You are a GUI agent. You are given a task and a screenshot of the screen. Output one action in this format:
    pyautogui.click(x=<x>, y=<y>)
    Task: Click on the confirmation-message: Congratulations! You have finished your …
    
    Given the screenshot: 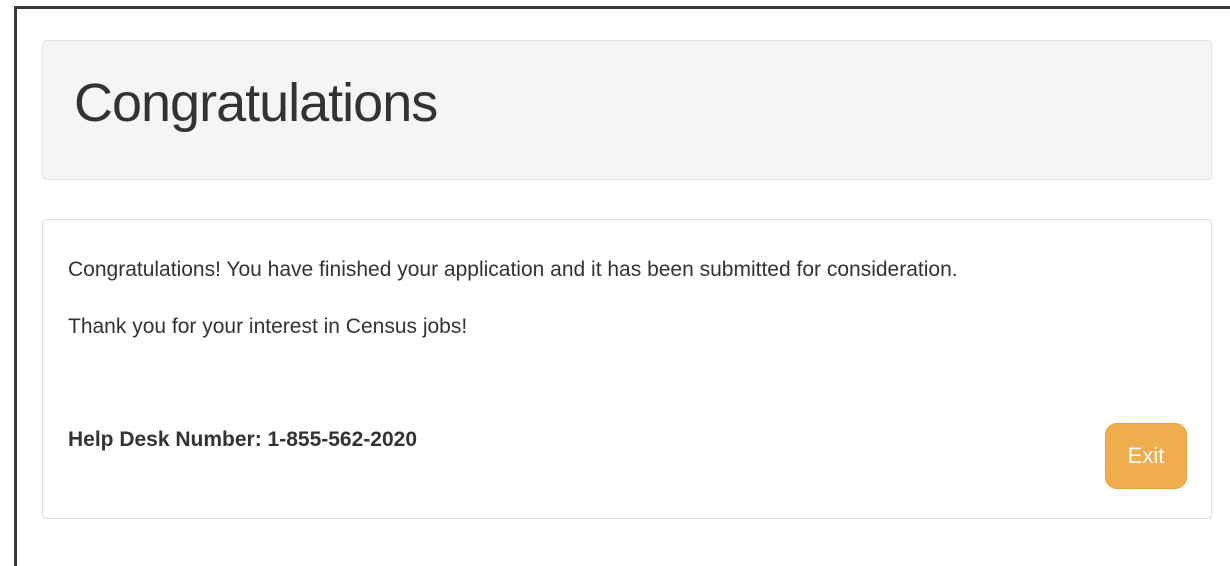 What is the action you would take?
    pyautogui.click(x=513, y=269)
    